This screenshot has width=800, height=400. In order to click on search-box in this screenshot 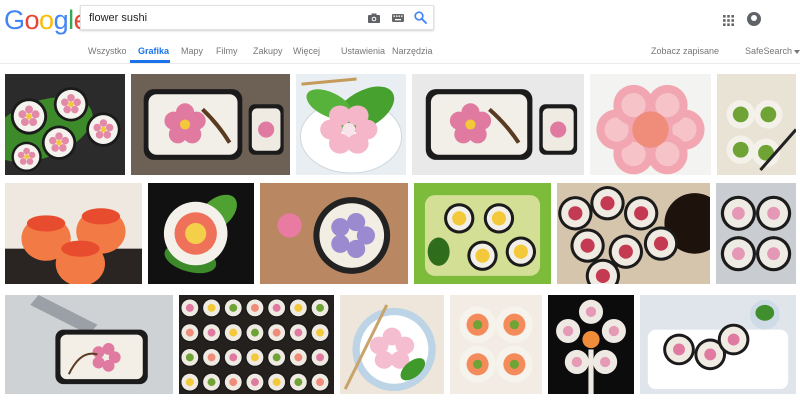, I will do `click(257, 17)`.